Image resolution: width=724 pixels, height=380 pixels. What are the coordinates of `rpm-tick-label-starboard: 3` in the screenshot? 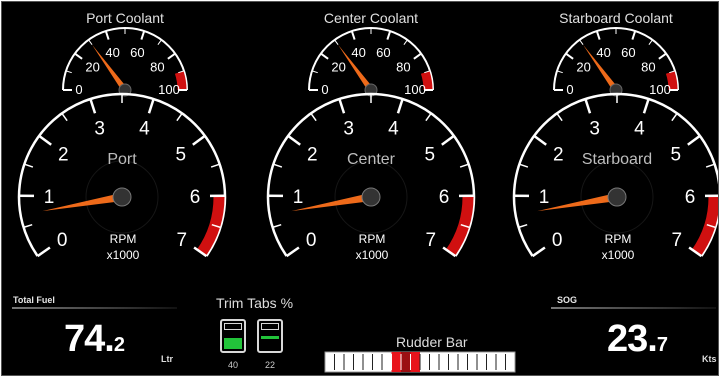 It's located at (594, 129).